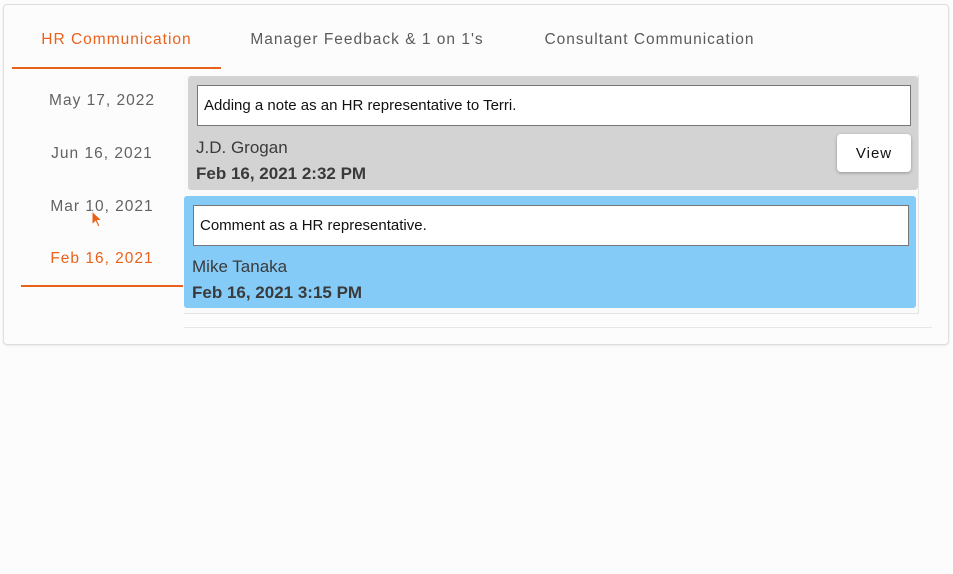  Describe the element at coordinates (874, 153) in the screenshot. I see `view-button: View` at that location.